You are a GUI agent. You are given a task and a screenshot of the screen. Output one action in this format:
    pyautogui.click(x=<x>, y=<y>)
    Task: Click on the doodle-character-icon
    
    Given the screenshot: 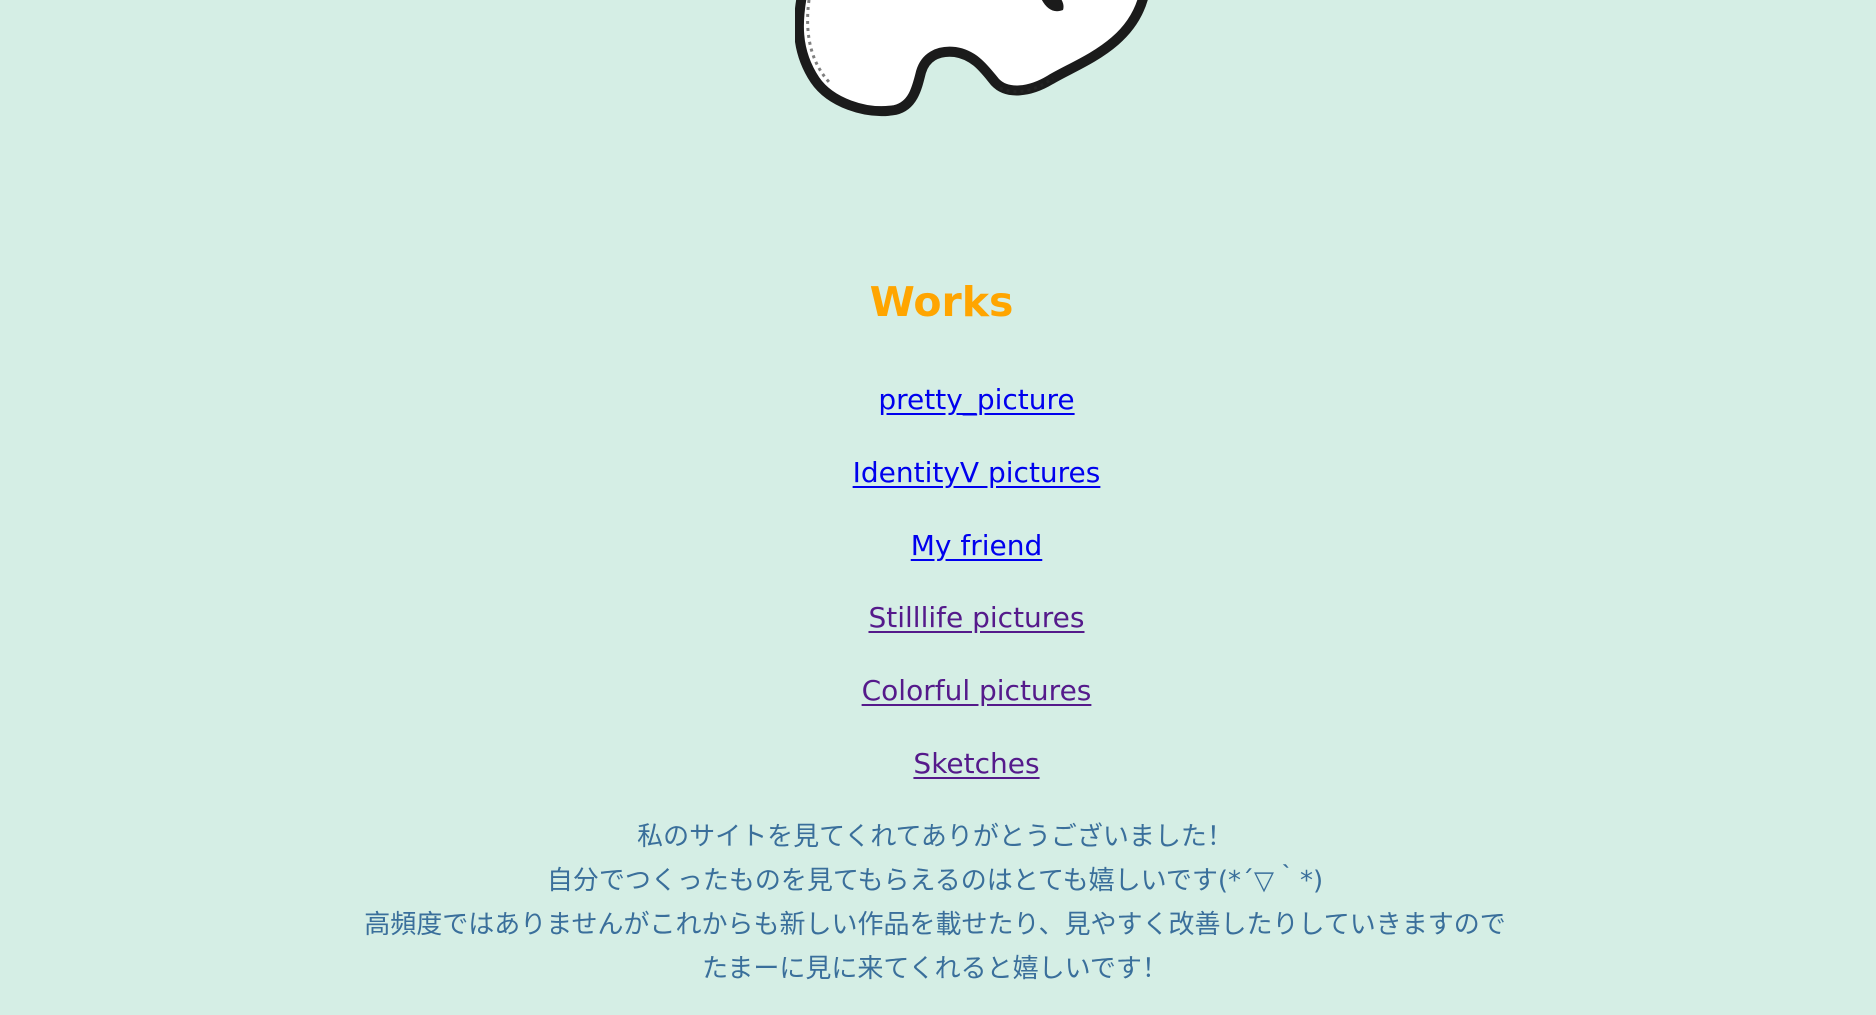 What is the action you would take?
    pyautogui.click(x=971, y=58)
    